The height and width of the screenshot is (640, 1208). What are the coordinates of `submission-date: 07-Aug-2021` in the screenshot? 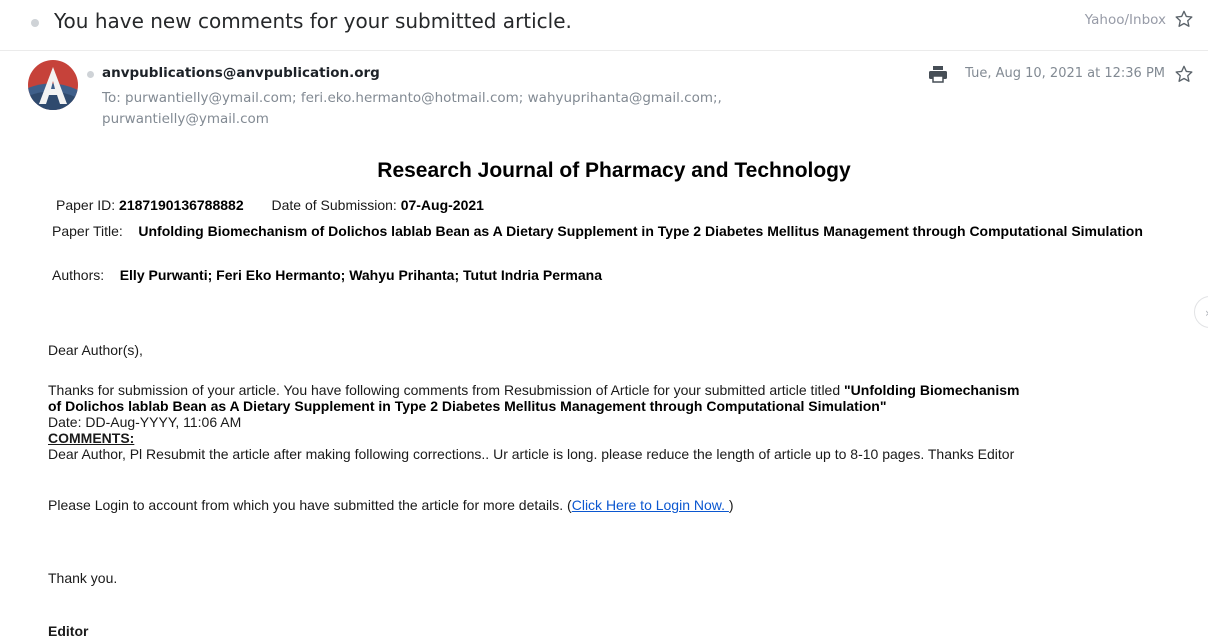 It's located at (442, 205).